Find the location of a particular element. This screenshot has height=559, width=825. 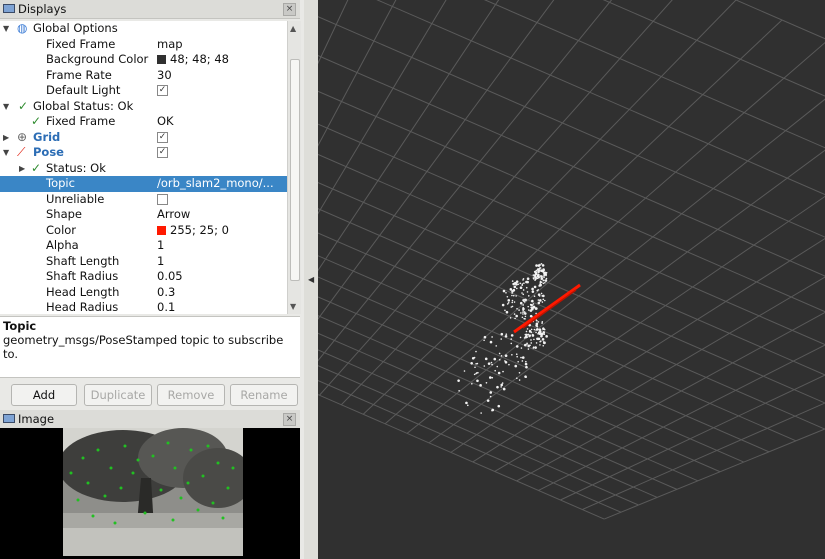

tree-row-global-options: ▼ ◍ Global Options is located at coordinates (143, 29).